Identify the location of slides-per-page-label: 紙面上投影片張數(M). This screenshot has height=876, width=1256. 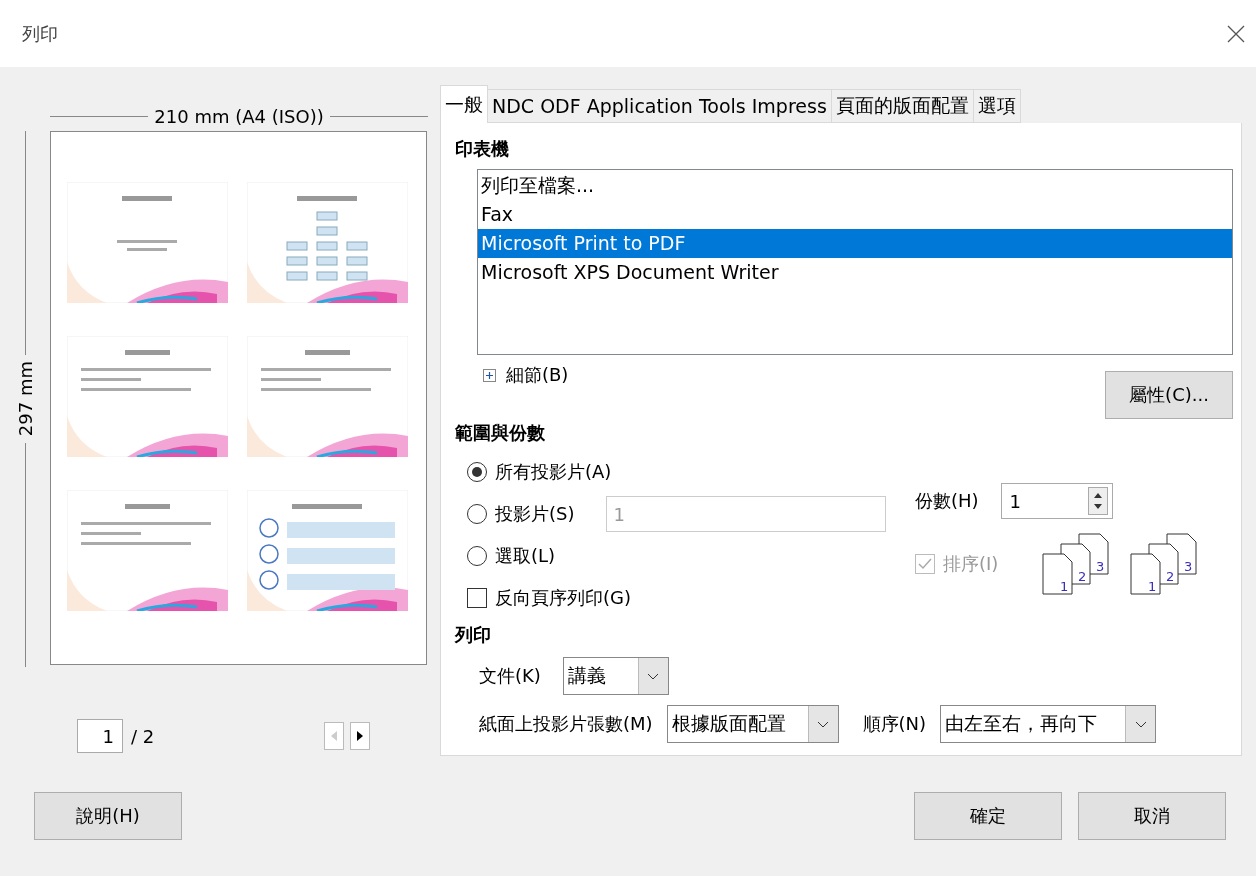
(566, 724).